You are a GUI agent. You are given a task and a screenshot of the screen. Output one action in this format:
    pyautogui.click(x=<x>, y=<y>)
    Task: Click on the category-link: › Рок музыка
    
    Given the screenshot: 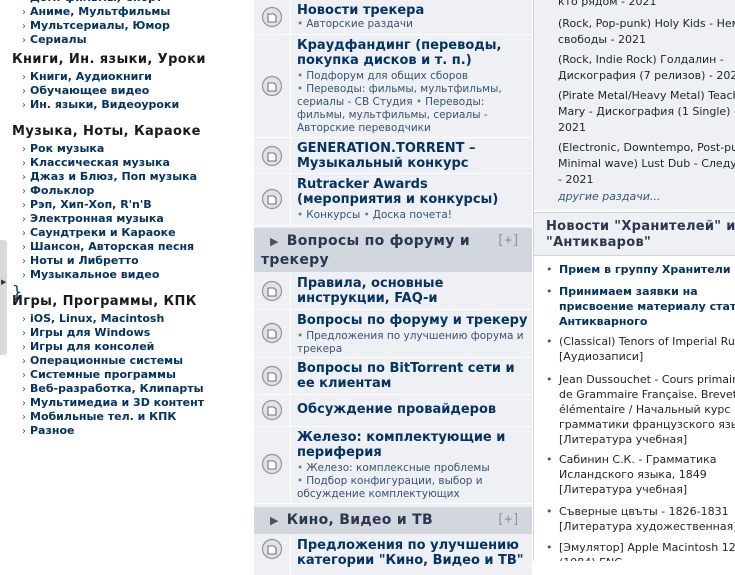 What is the action you would take?
    pyautogui.click(x=111, y=149)
    